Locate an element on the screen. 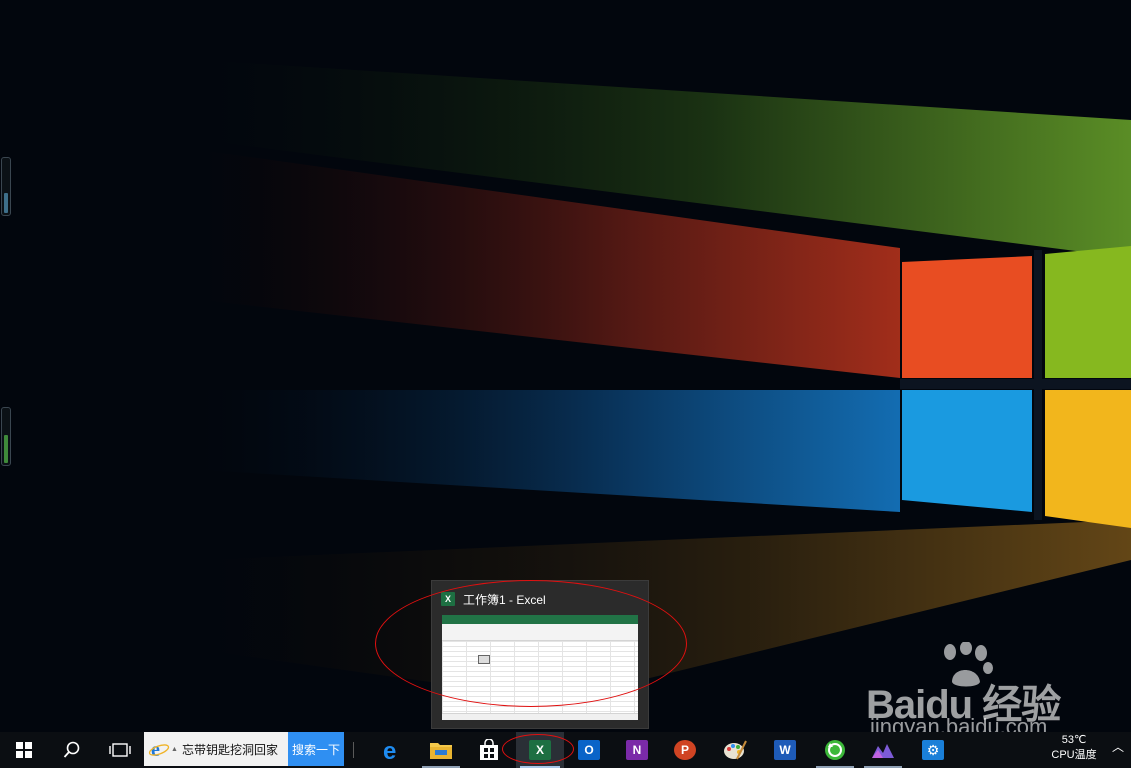 This screenshot has height=768, width=1131. edge-icon: e is located at coordinates (389, 750).